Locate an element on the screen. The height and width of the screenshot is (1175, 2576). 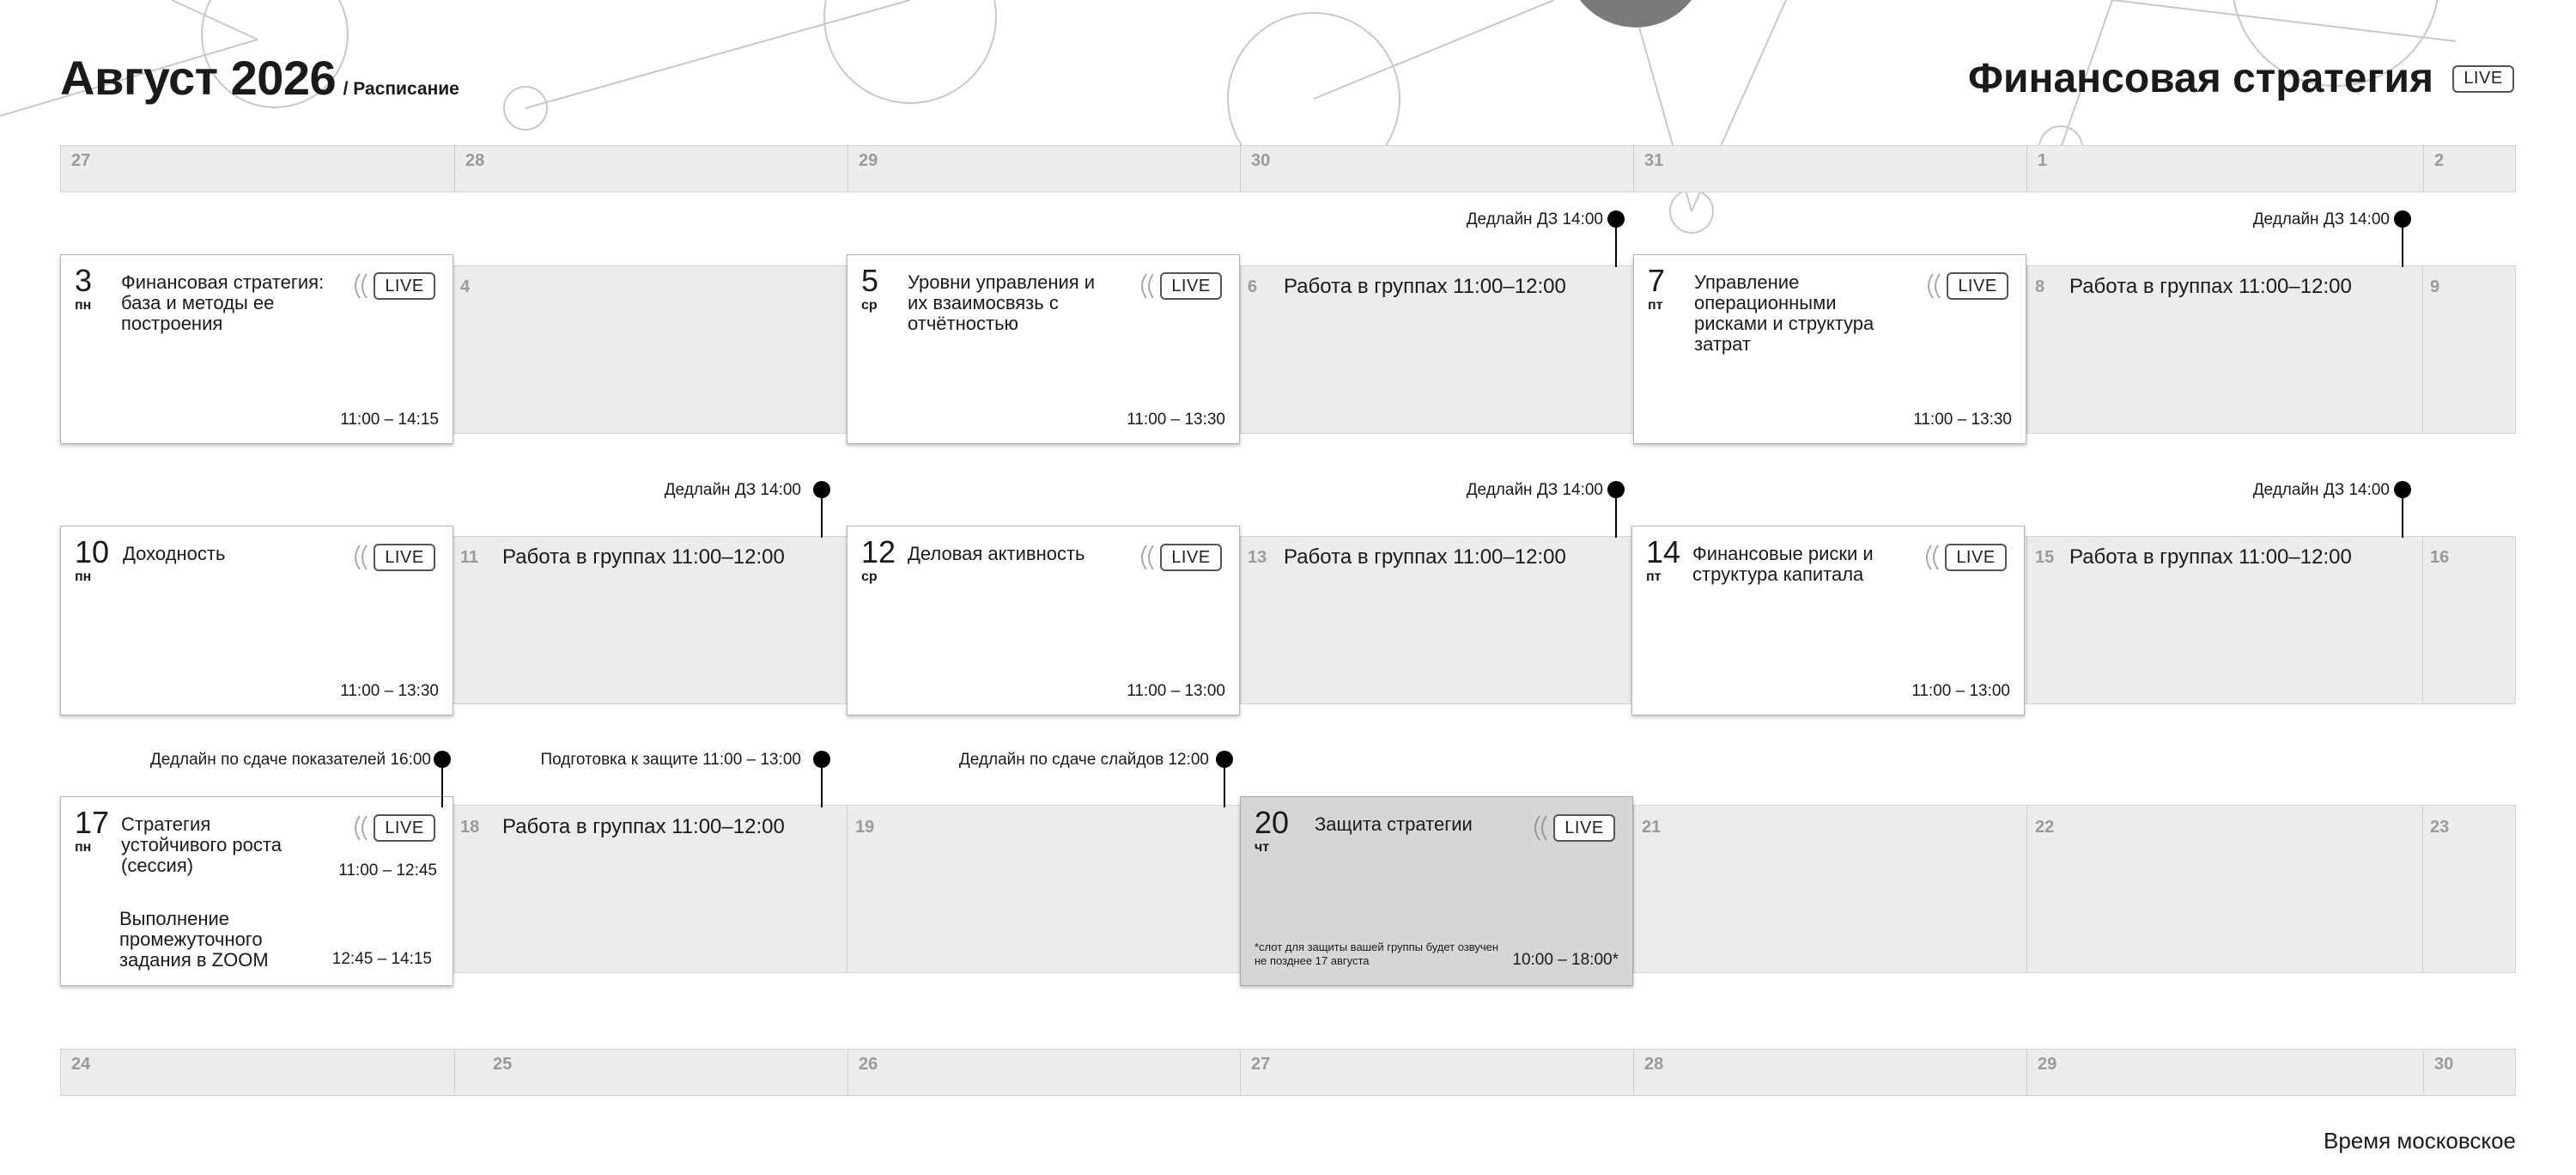
next-week-strip: 24 25 26 27 28 29 30 is located at coordinates (1288, 1072).